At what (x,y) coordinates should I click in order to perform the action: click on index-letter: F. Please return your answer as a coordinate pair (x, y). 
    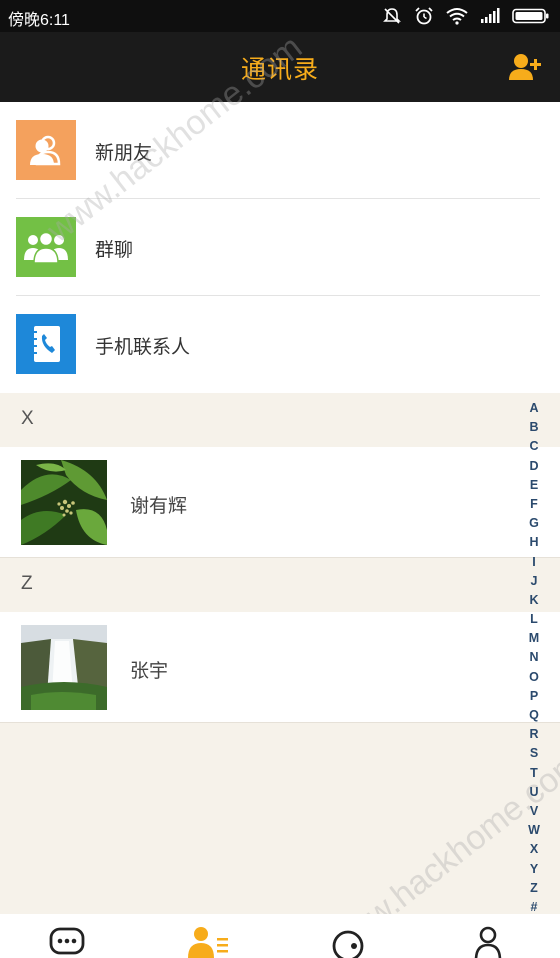
    Looking at the image, I should click on (534, 504).